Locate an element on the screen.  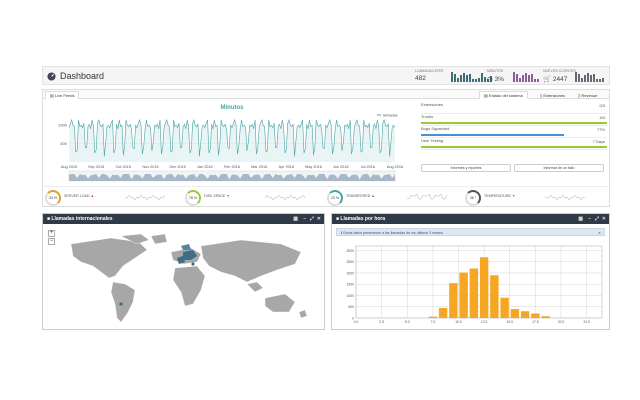
y-tick-label: 1500 is located at coordinates (350, 285).